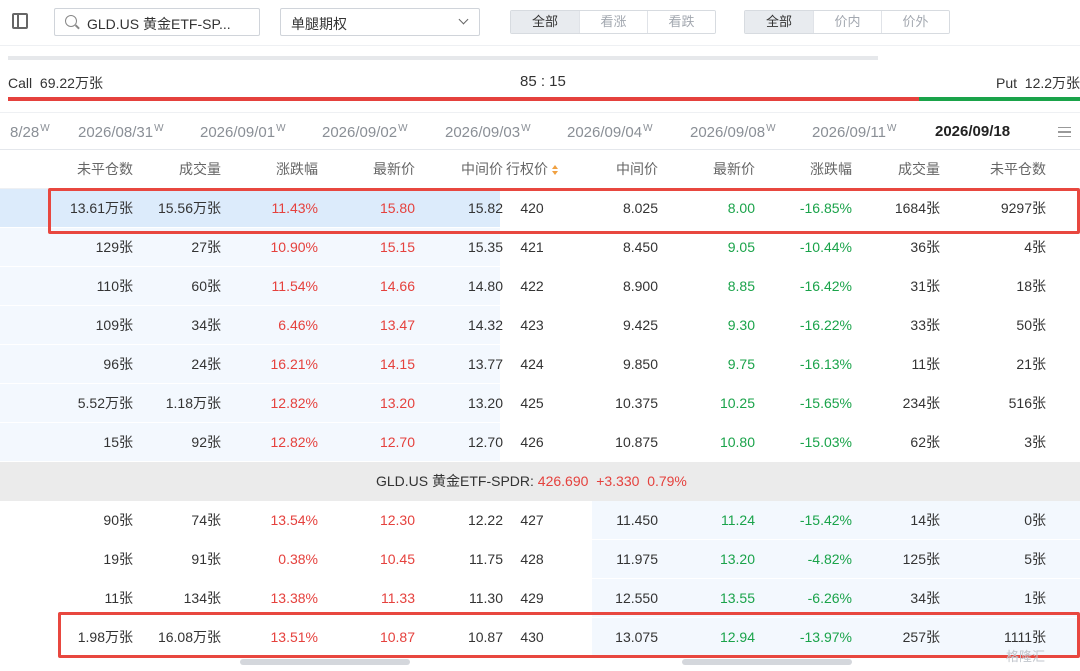 The width and height of the screenshot is (1080, 671). What do you see at coordinates (771, 128) in the screenshot?
I see `weekly-marker: W` at bounding box center [771, 128].